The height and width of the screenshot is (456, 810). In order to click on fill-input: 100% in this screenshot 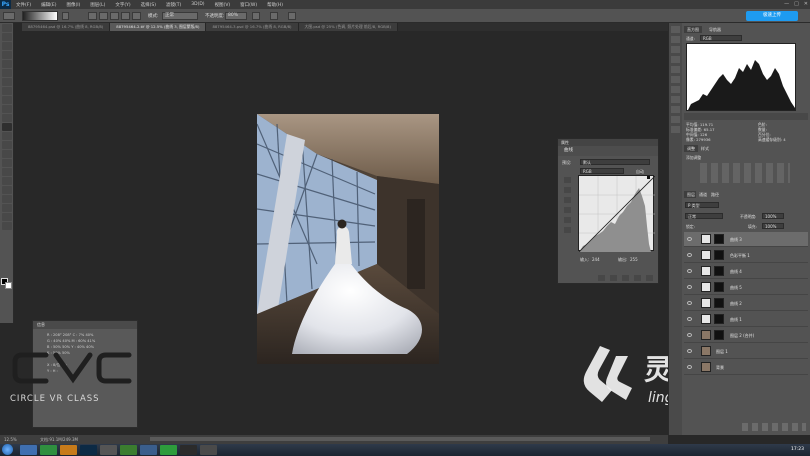, I will do `click(773, 226)`.